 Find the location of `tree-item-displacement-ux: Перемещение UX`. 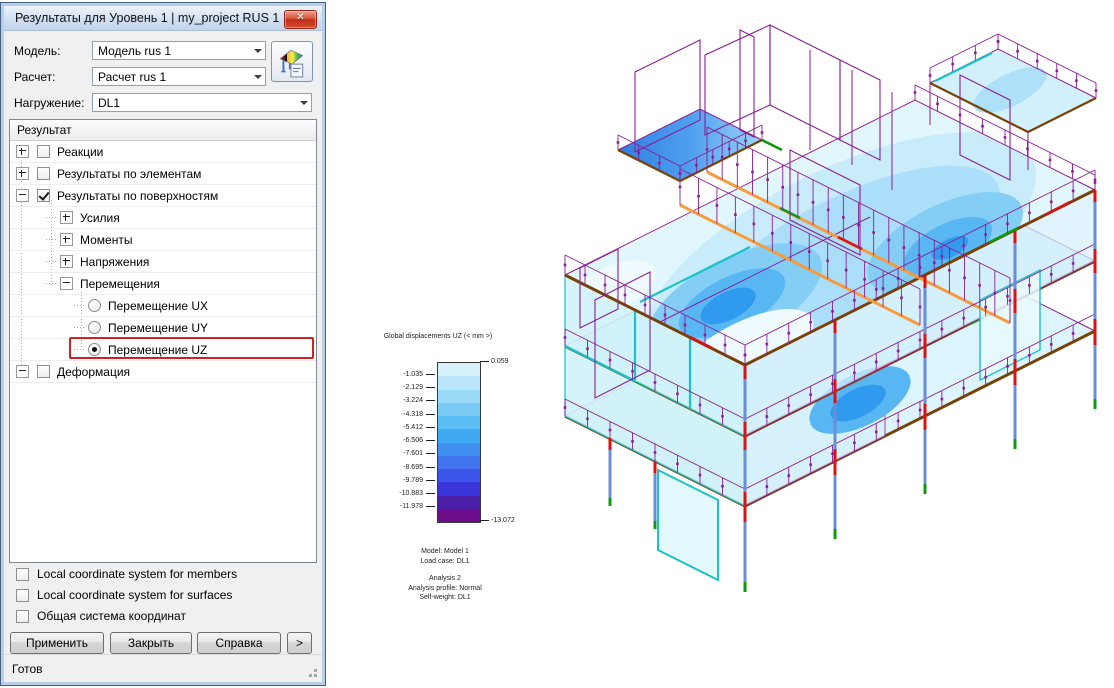

tree-item-displacement-ux: Перемещение UX is located at coordinates (163, 306).